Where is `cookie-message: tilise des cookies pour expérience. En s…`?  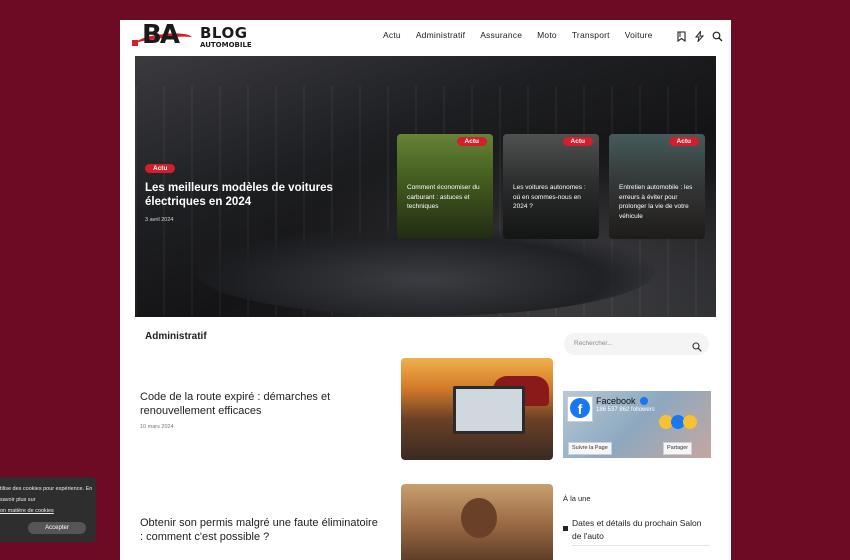
cookie-message: tilise des cookies pour expérience. En s… is located at coordinates (46, 494).